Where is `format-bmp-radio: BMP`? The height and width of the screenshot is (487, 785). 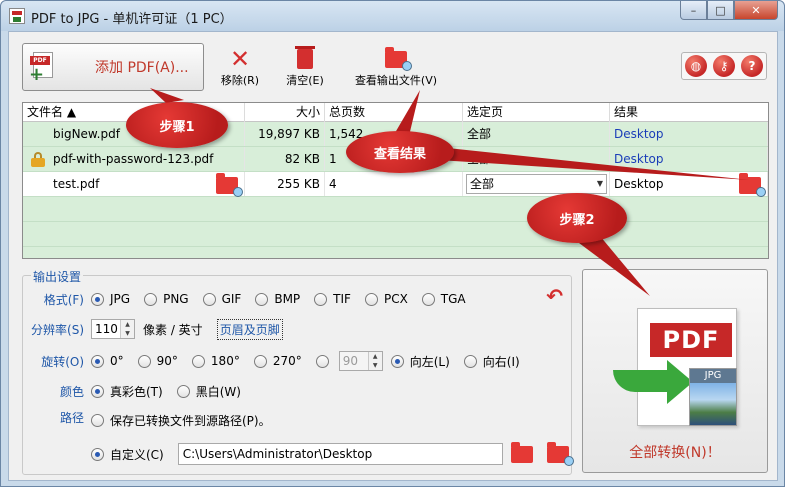
format-bmp-radio: BMP is located at coordinates (277, 299).